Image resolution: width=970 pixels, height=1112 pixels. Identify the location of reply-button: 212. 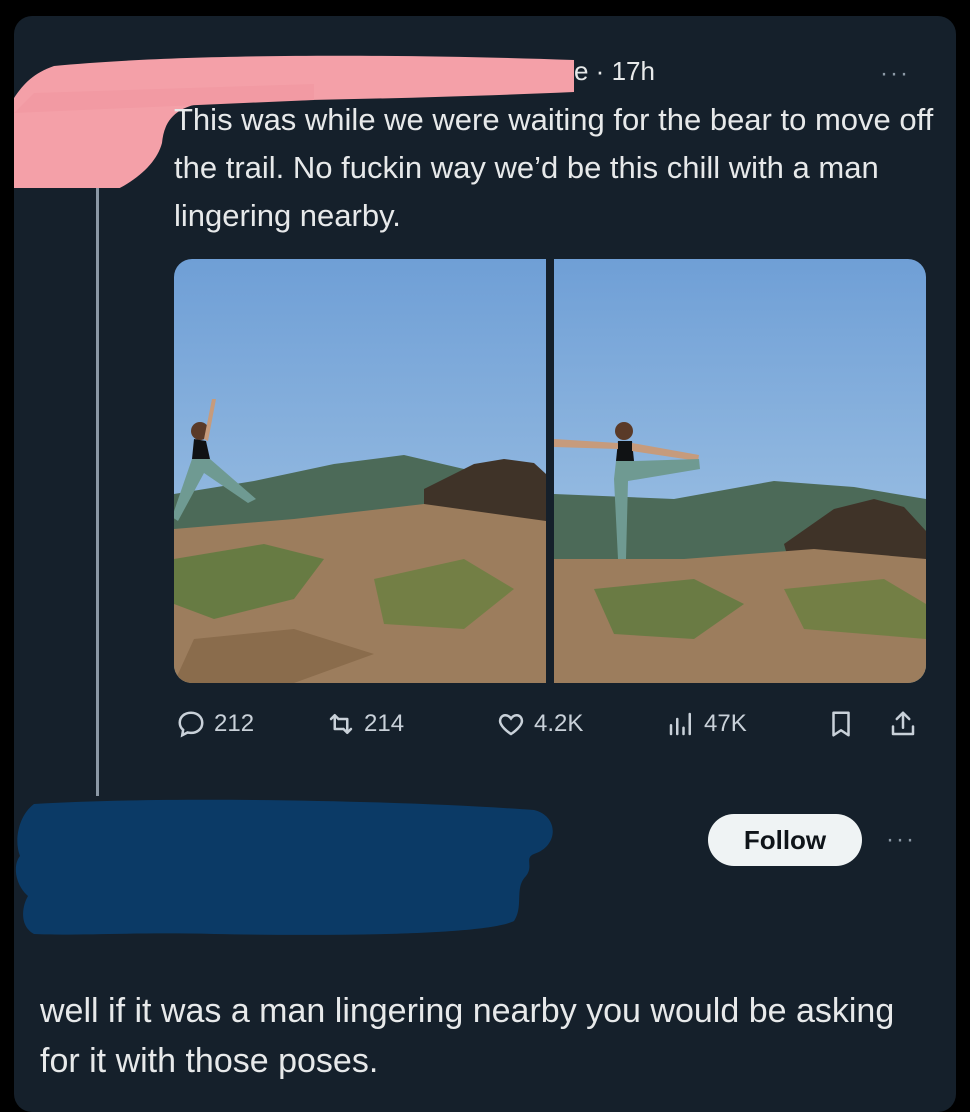
(215, 724).